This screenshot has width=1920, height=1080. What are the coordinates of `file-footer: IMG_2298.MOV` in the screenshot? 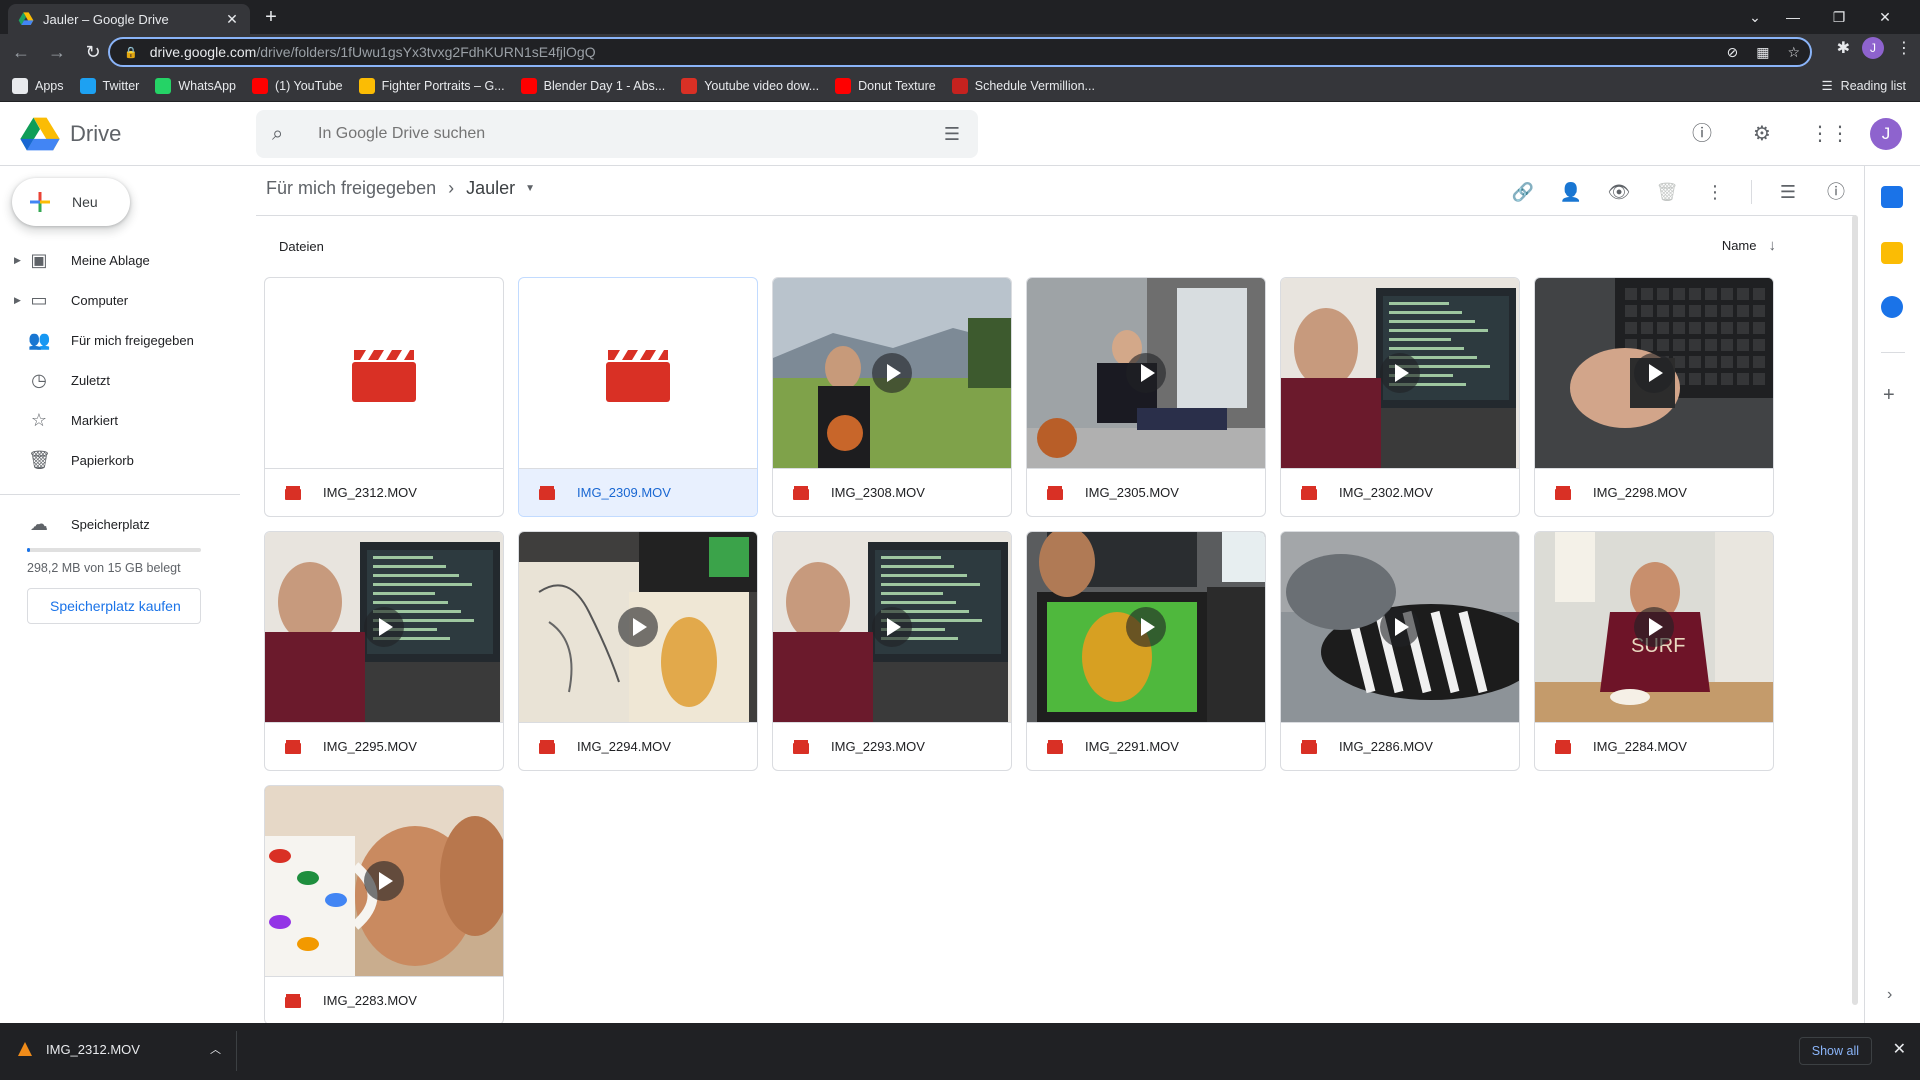 It's located at (1654, 492).